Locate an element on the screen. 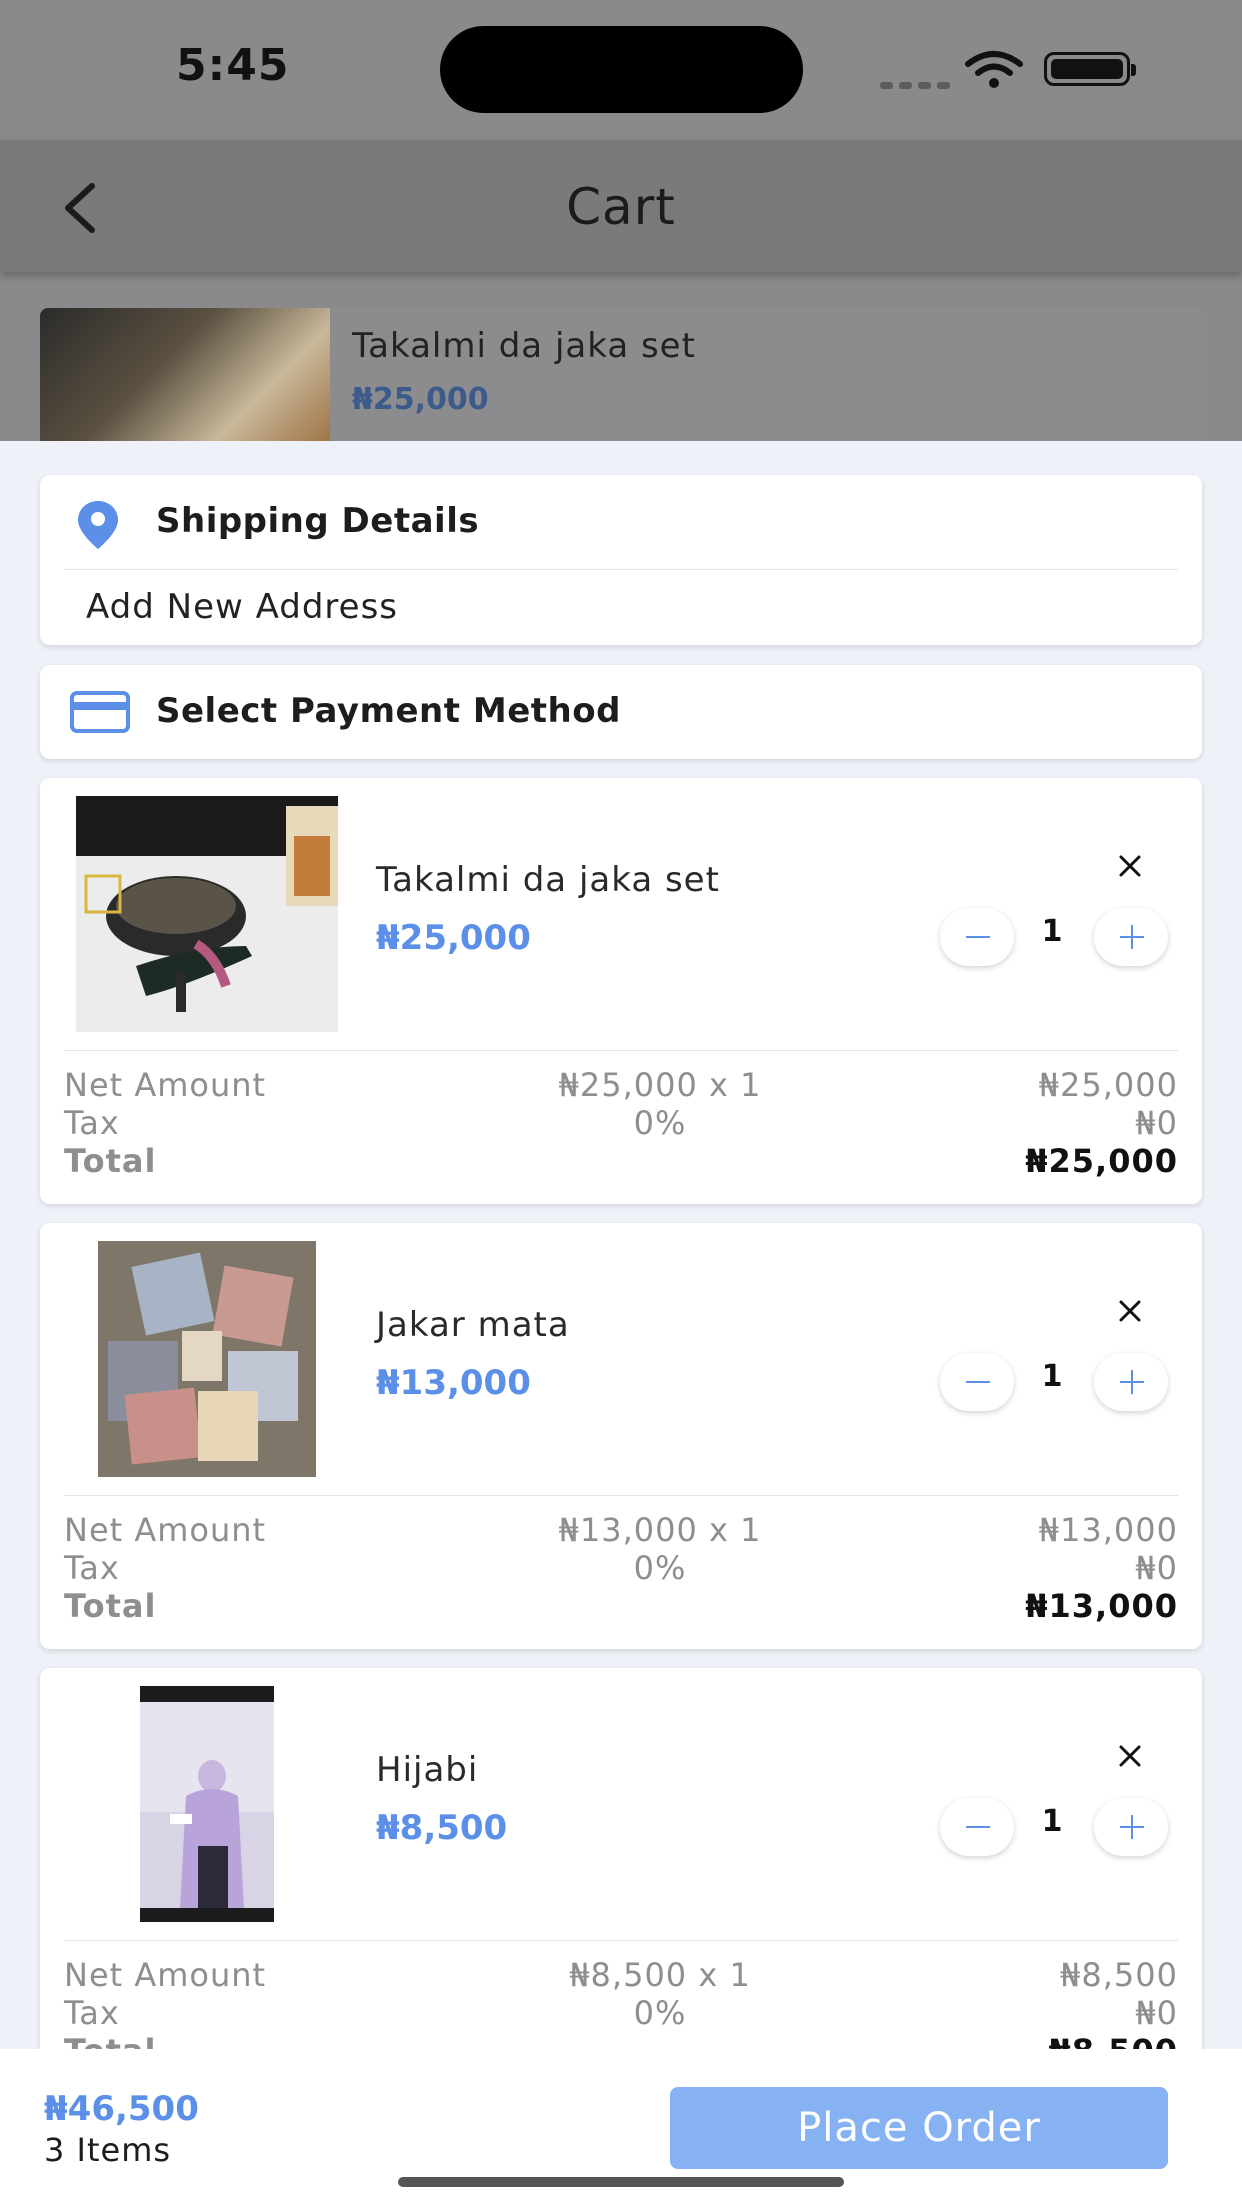 The width and height of the screenshot is (1242, 2208). product-name: Jakar mata is located at coordinates (473, 1325).